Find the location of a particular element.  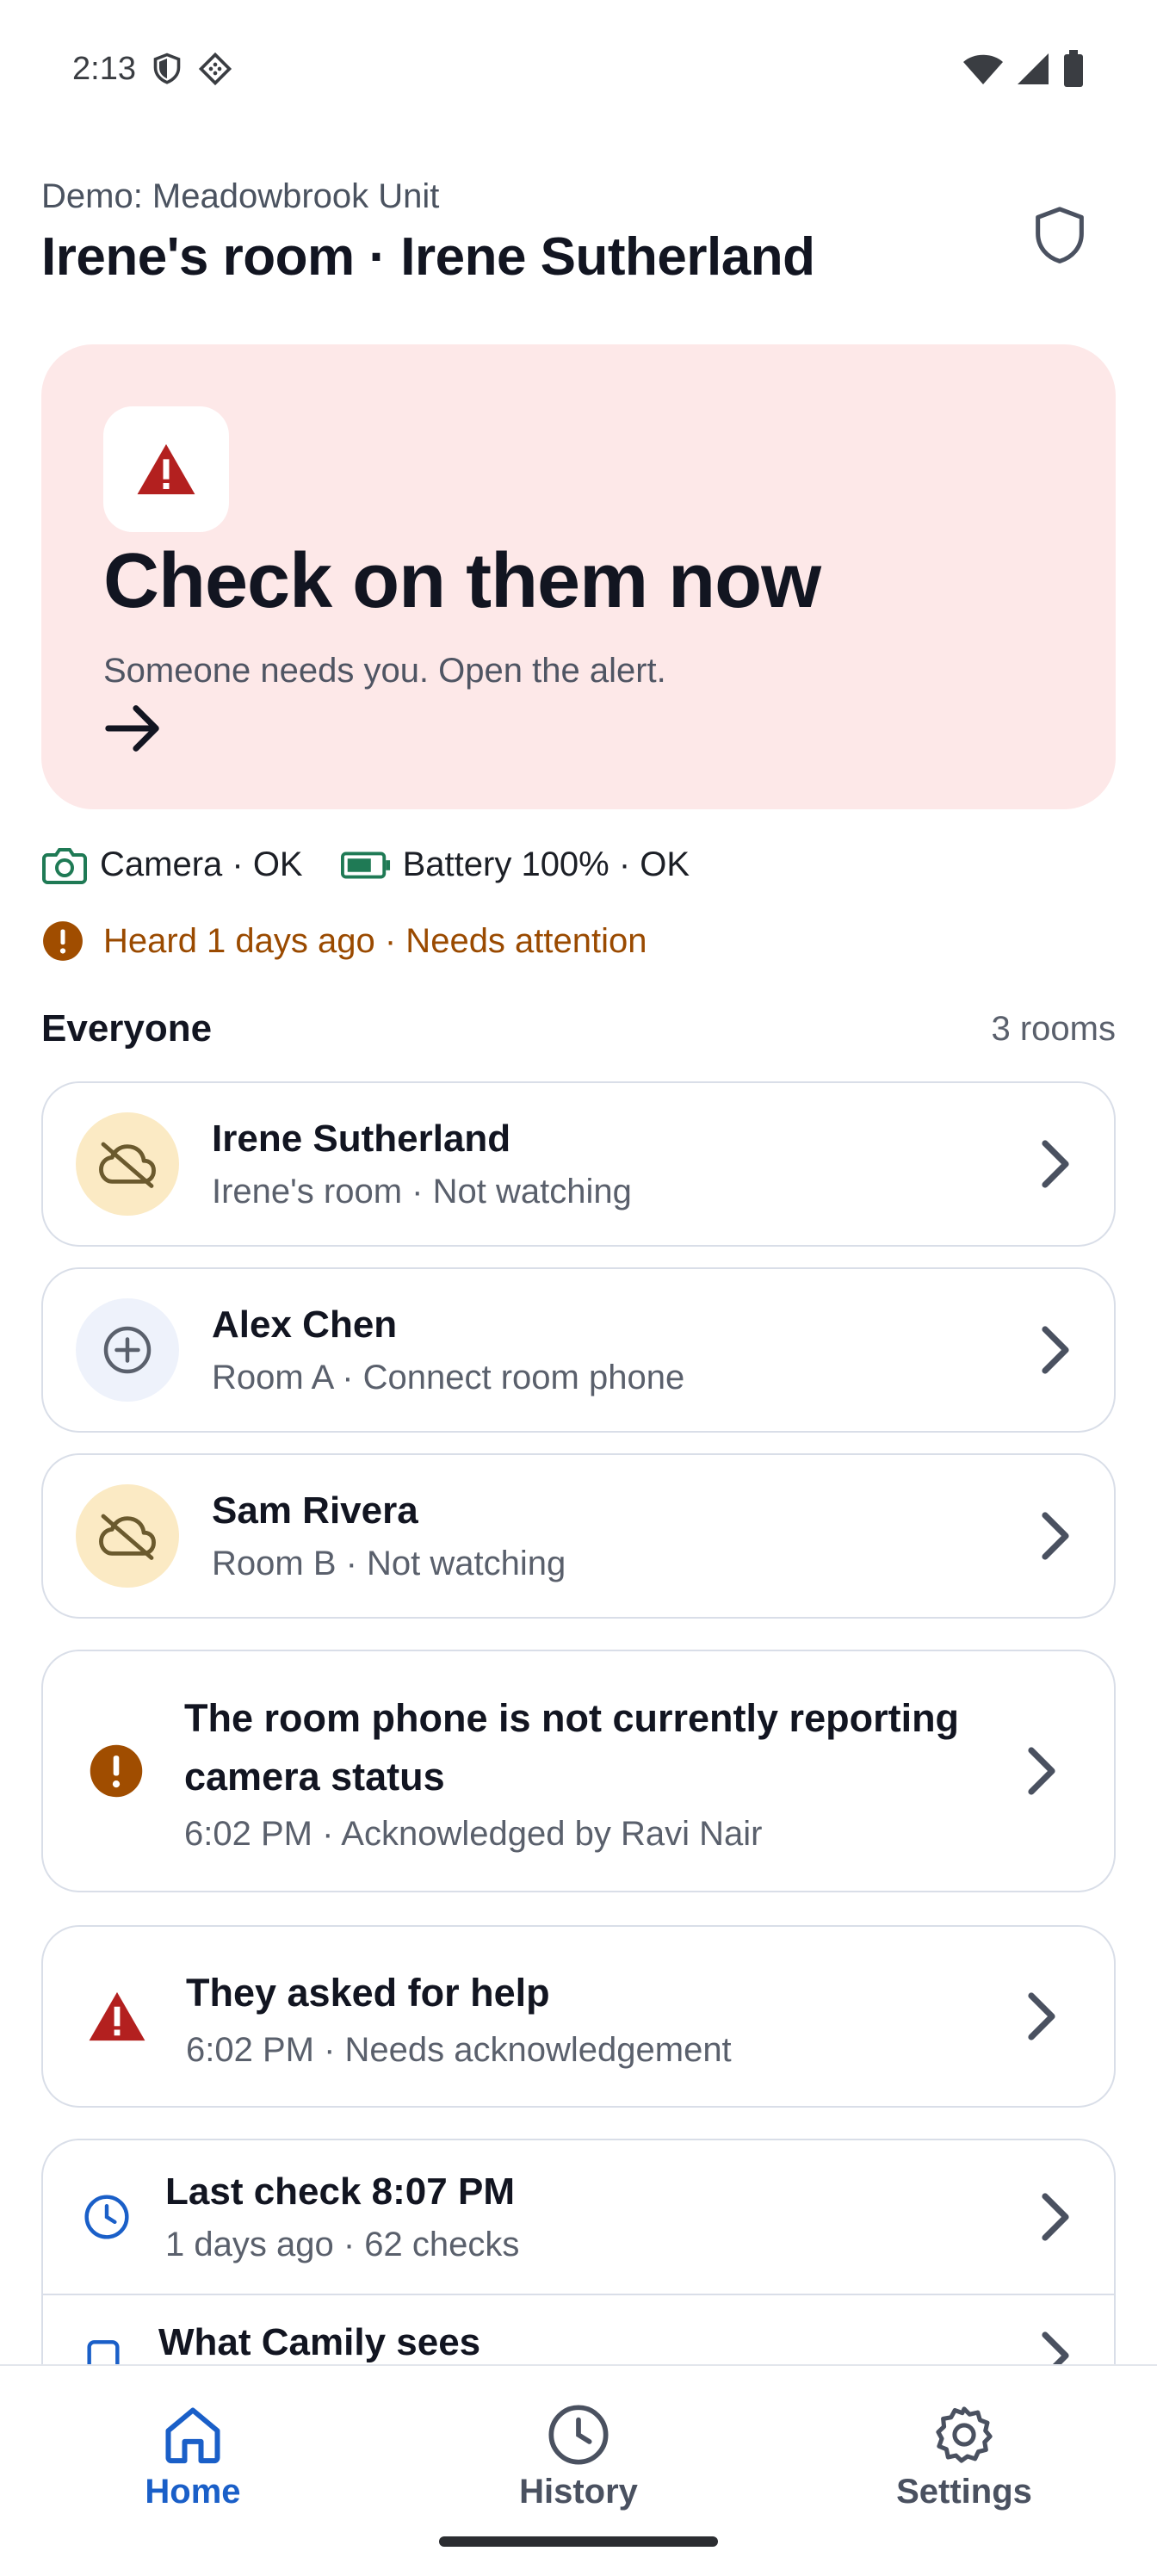

diamond-status-icon is located at coordinates (215, 69).